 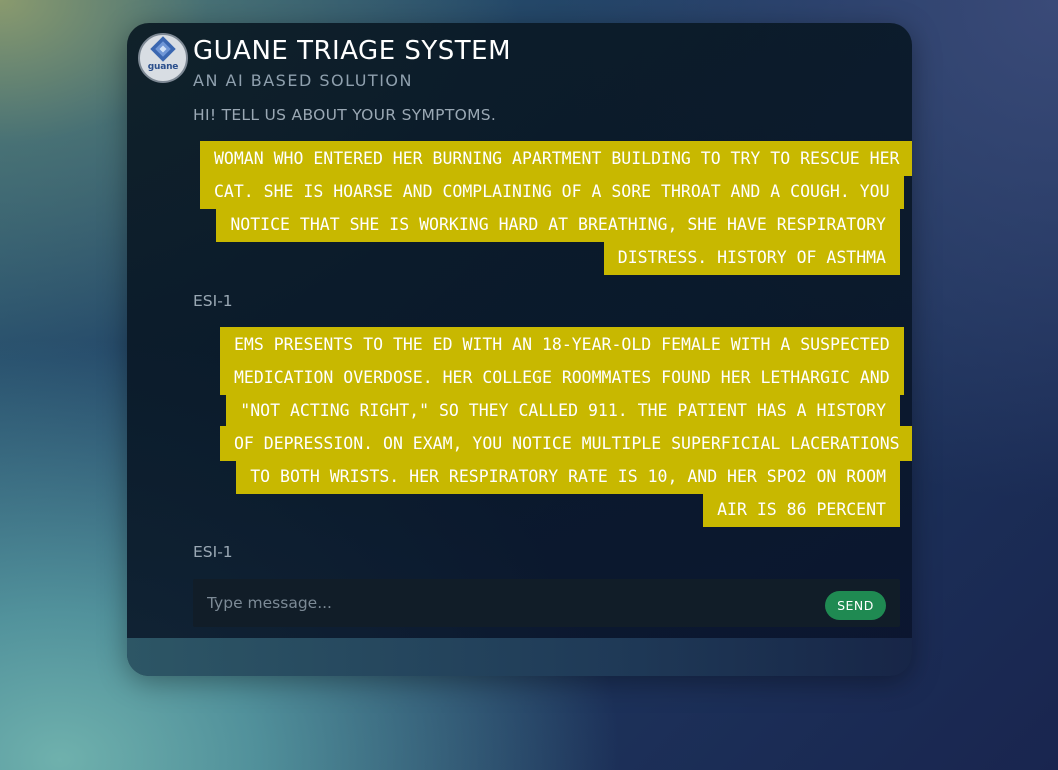 What do you see at coordinates (303, 80) in the screenshot?
I see `page-subtitle: AN AI BASED SOLUTION` at bounding box center [303, 80].